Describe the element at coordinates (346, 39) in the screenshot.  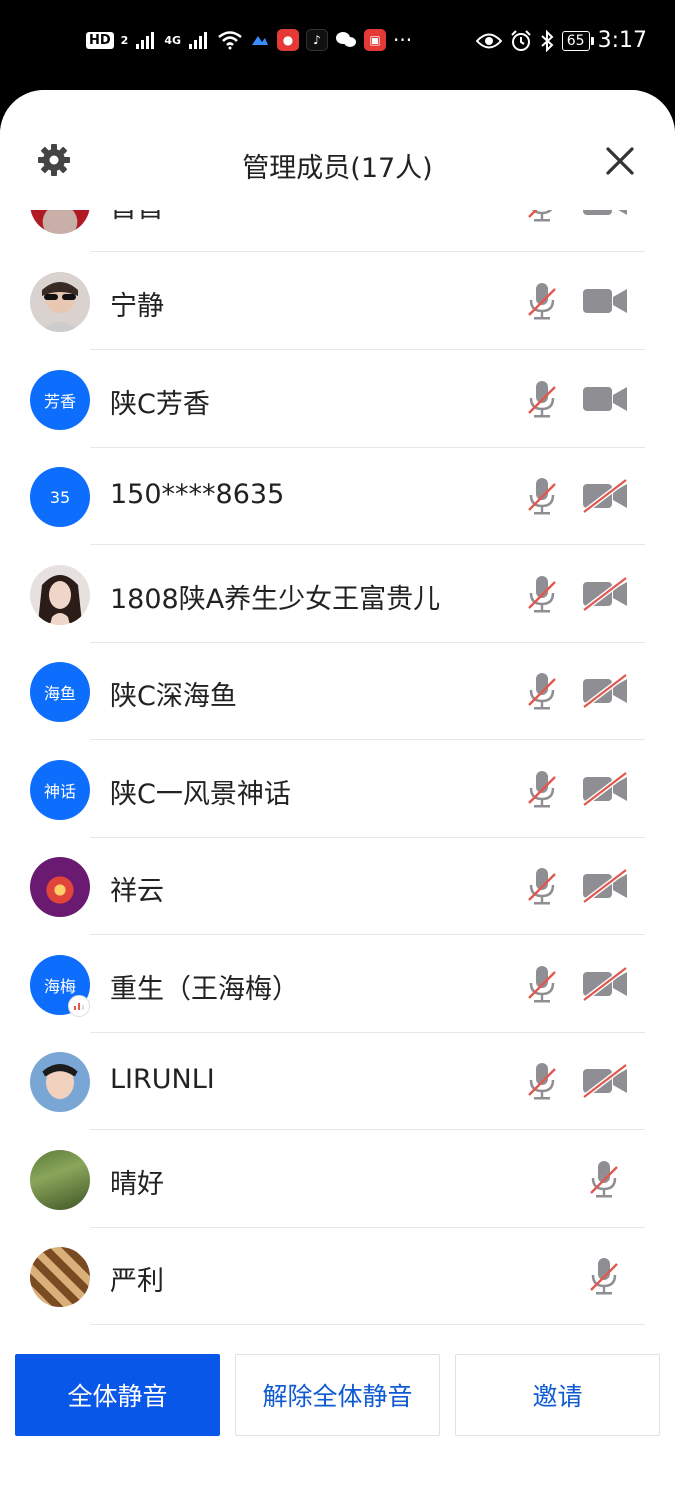
I see `wechat-icon` at that location.